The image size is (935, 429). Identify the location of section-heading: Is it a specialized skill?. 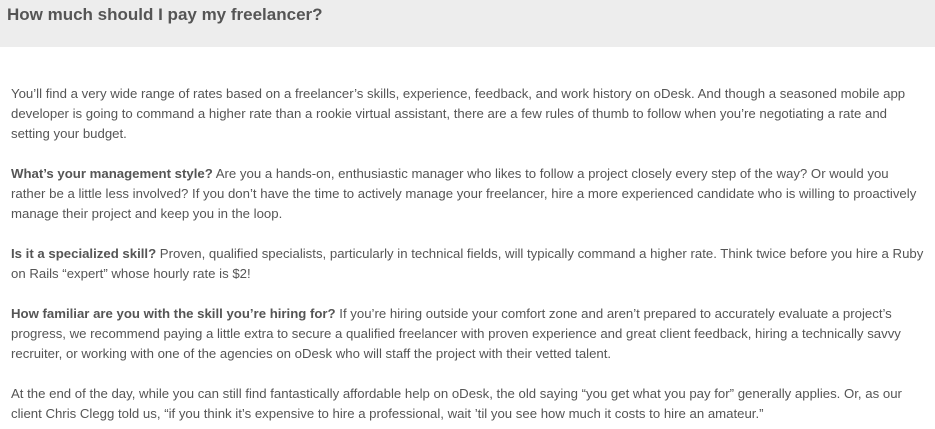
(84, 253).